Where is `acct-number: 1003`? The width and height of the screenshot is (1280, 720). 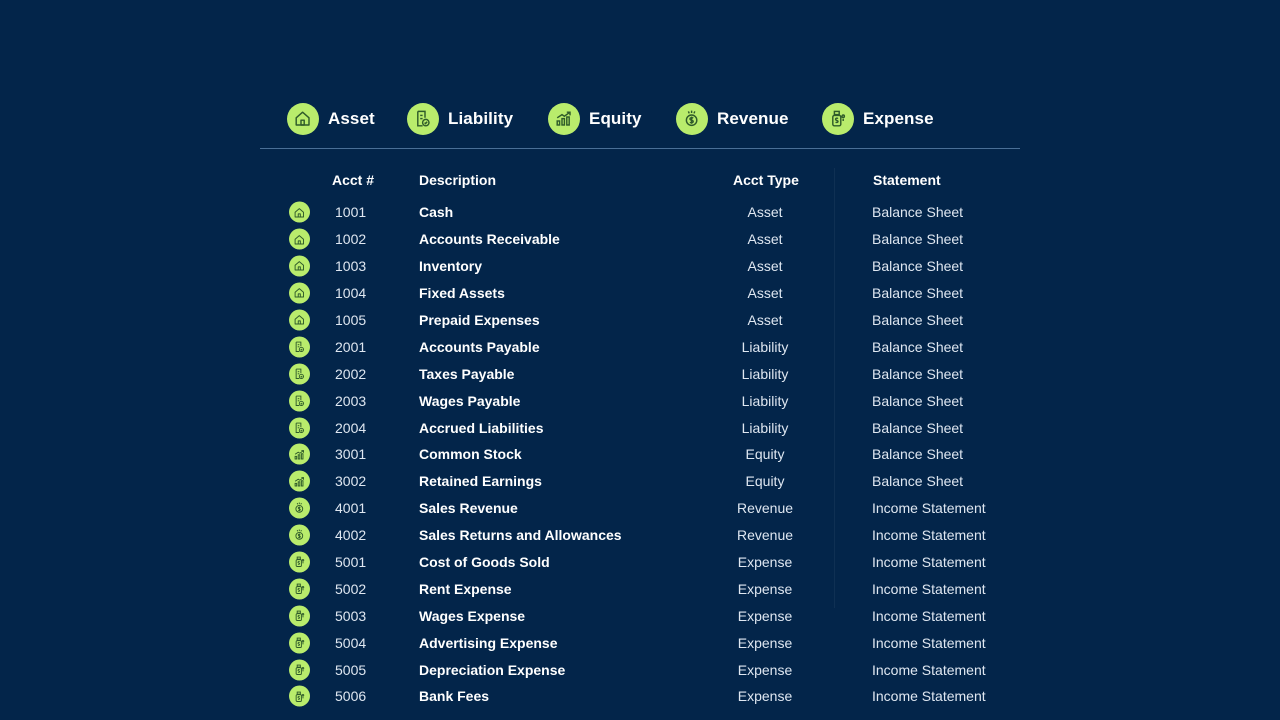 acct-number: 1003 is located at coordinates (351, 266).